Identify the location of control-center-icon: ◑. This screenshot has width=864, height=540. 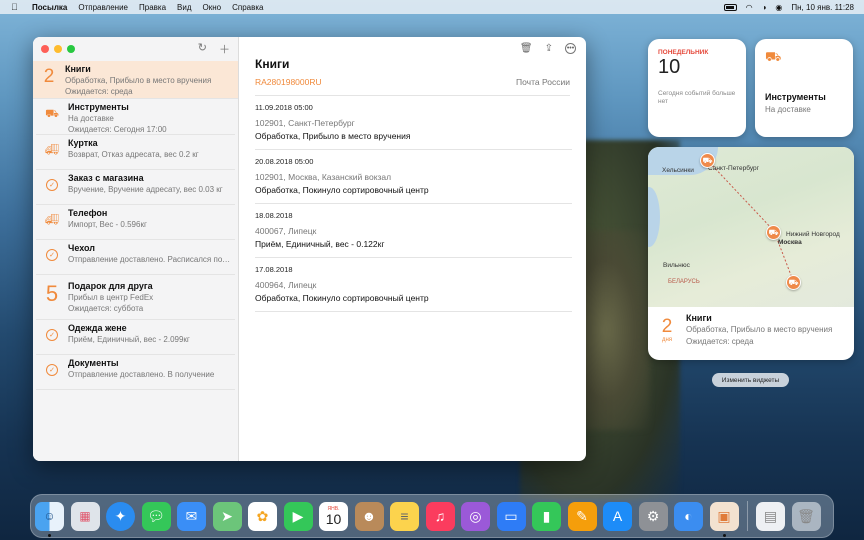
(764, 7).